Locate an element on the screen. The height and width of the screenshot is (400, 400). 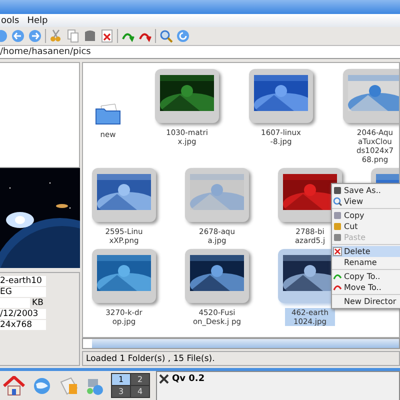
zoom-icon is located at coordinates (166, 36).